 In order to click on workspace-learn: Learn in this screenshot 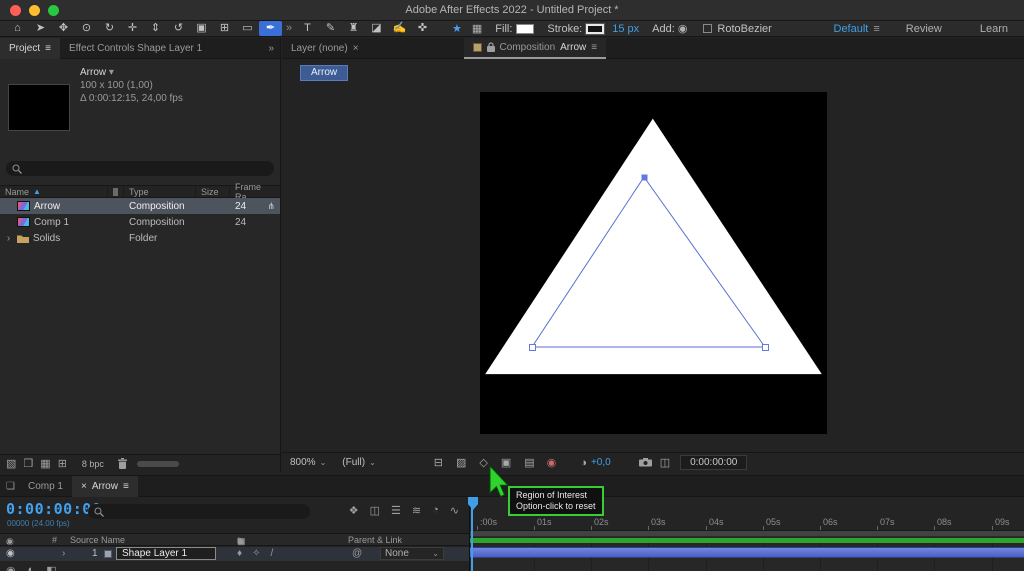, I will do `click(994, 29)`.